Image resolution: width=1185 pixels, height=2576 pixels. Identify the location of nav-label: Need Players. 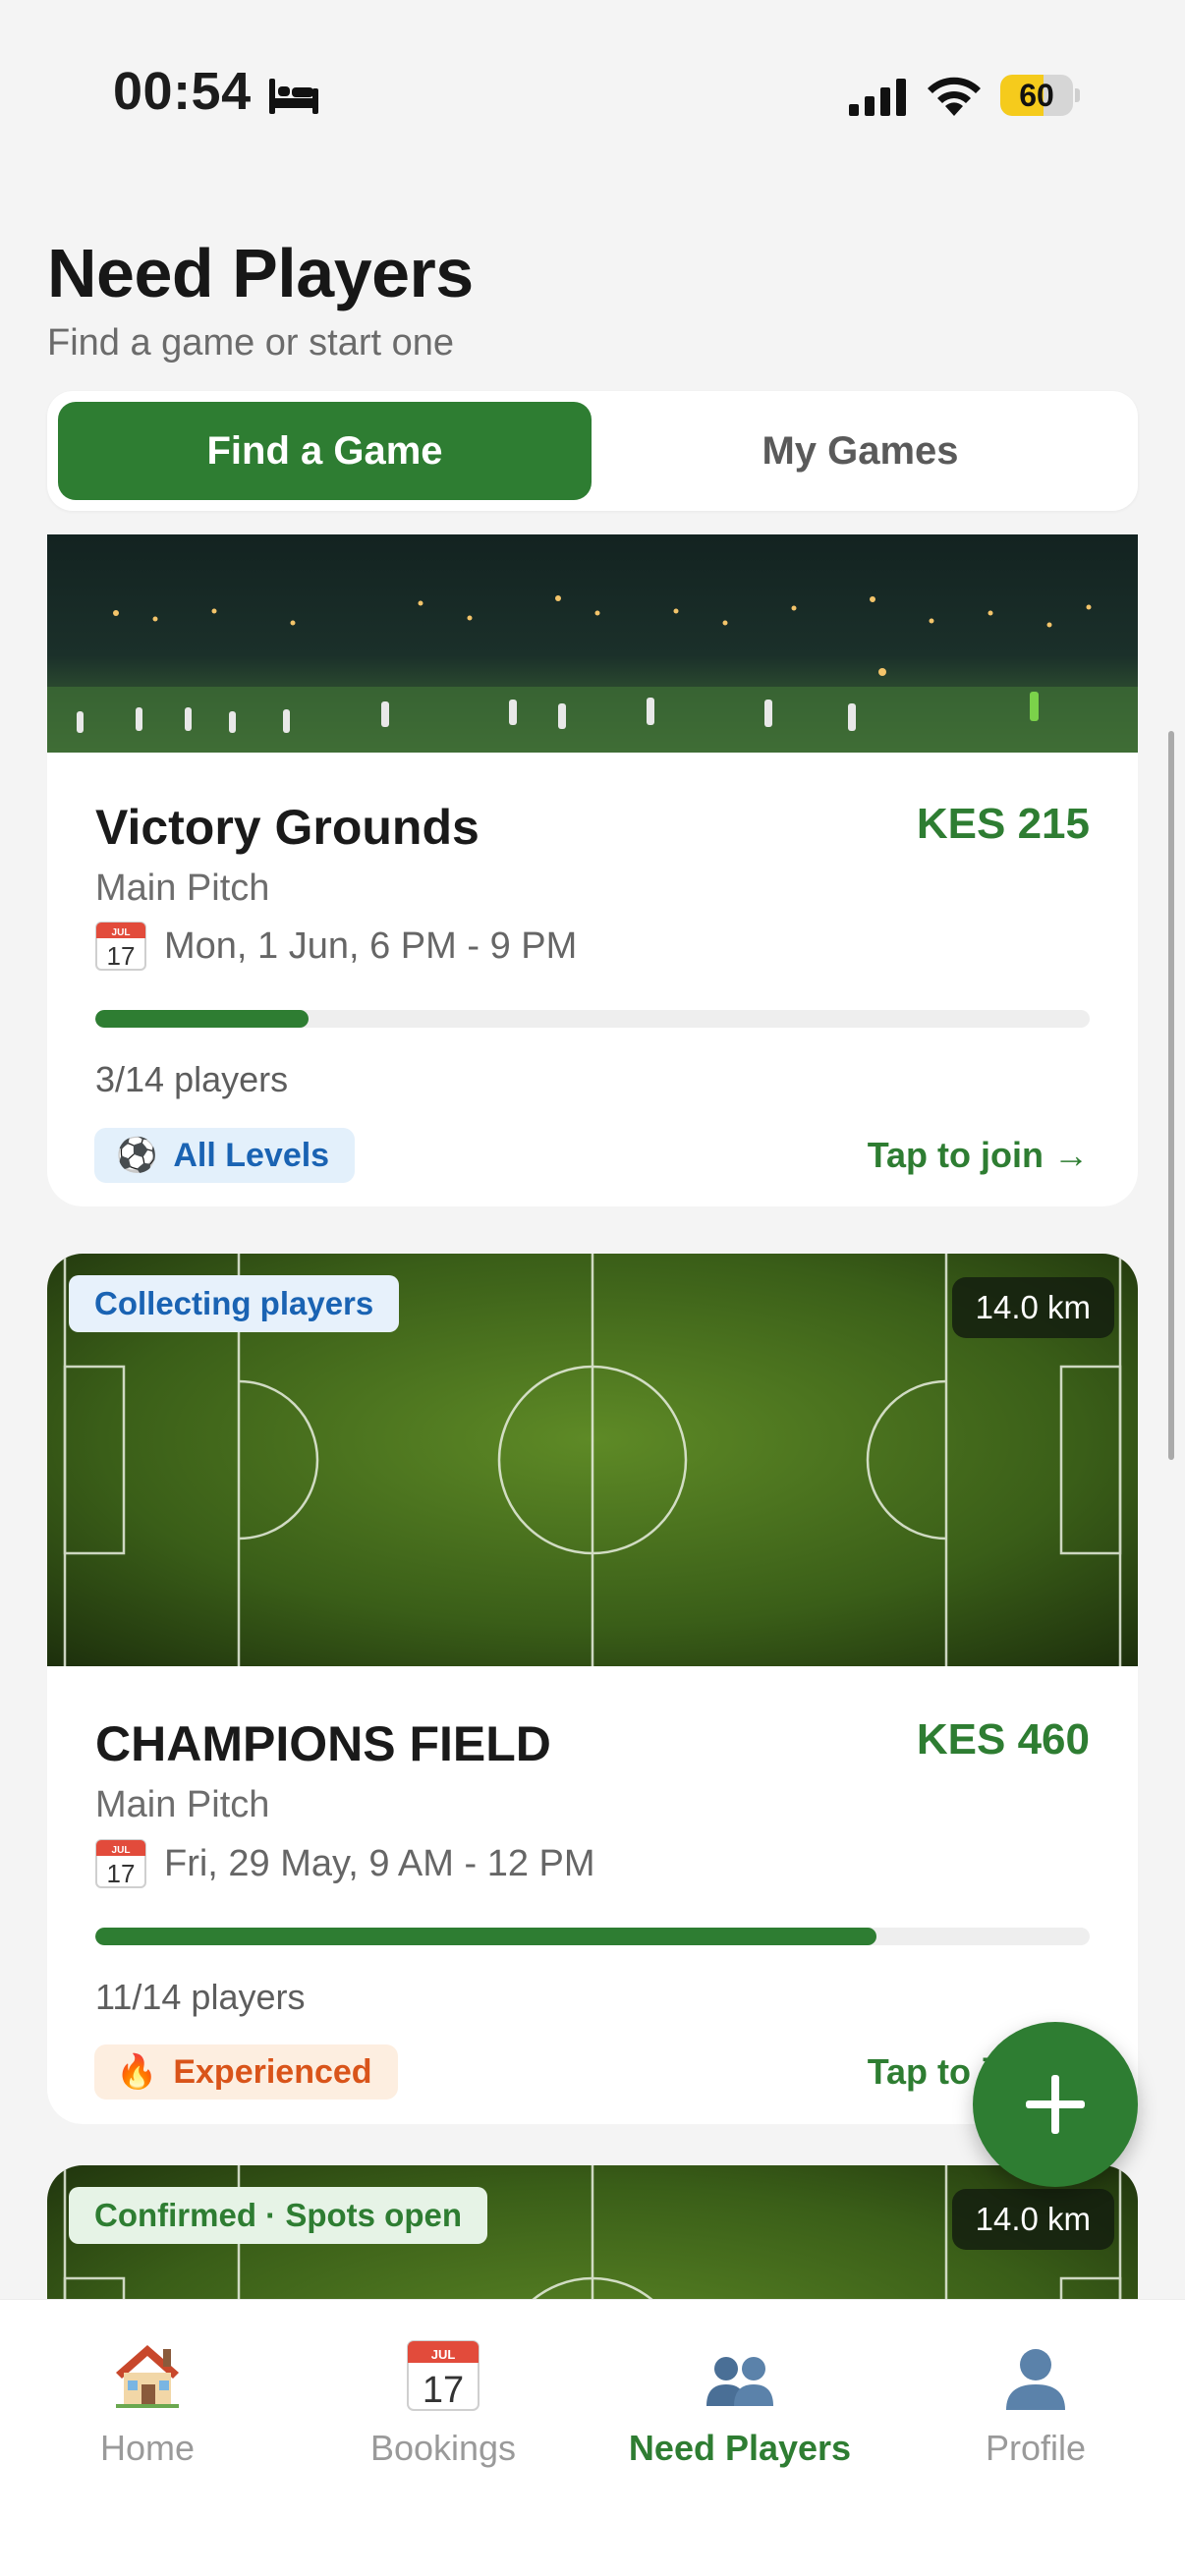
(740, 2448).